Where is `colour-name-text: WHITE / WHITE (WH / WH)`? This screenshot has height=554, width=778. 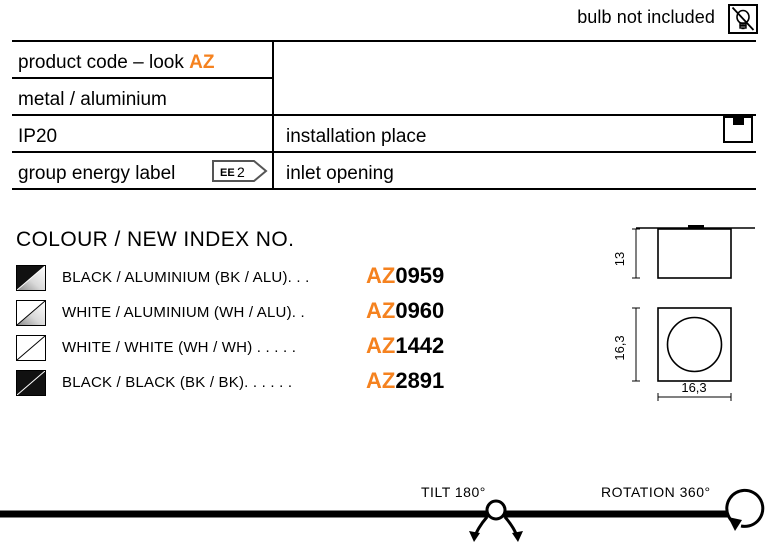
colour-name-text: WHITE / WHITE (WH / WH) is located at coordinates (157, 347).